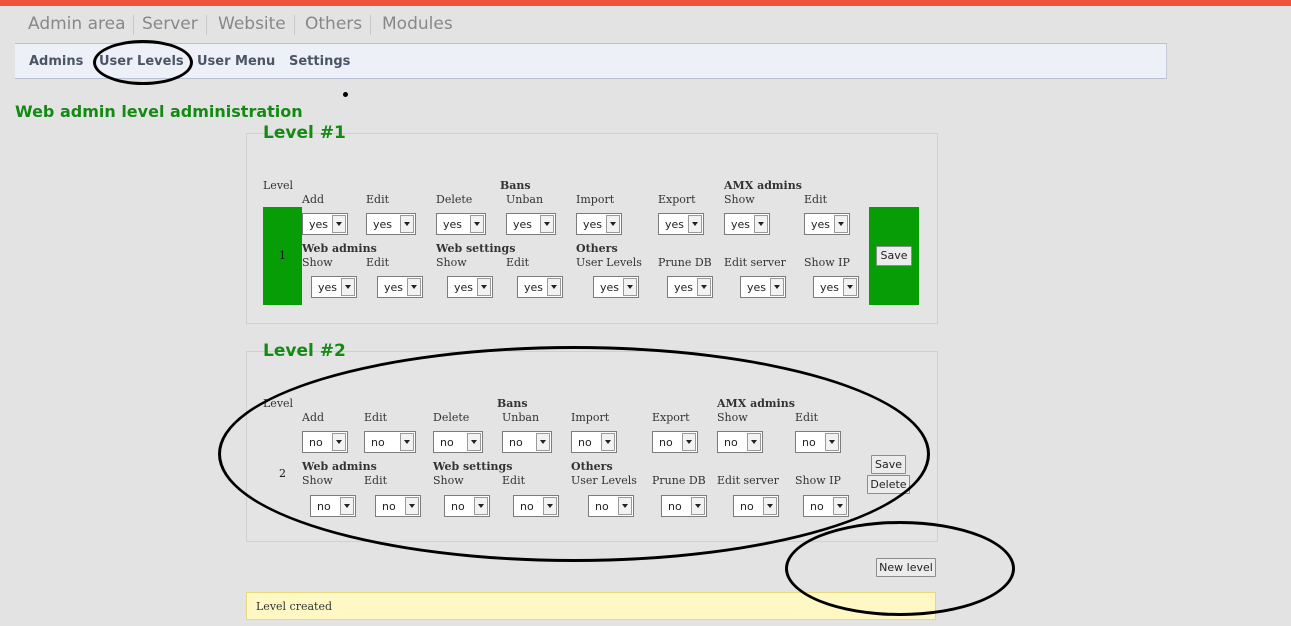 The height and width of the screenshot is (626, 1291). I want to click on group-others-label: Others, so click(597, 248).